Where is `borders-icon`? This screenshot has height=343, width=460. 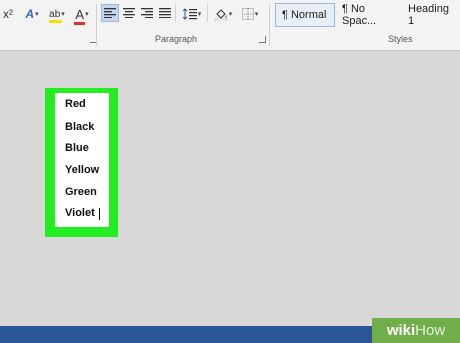 borders-icon is located at coordinates (247, 14).